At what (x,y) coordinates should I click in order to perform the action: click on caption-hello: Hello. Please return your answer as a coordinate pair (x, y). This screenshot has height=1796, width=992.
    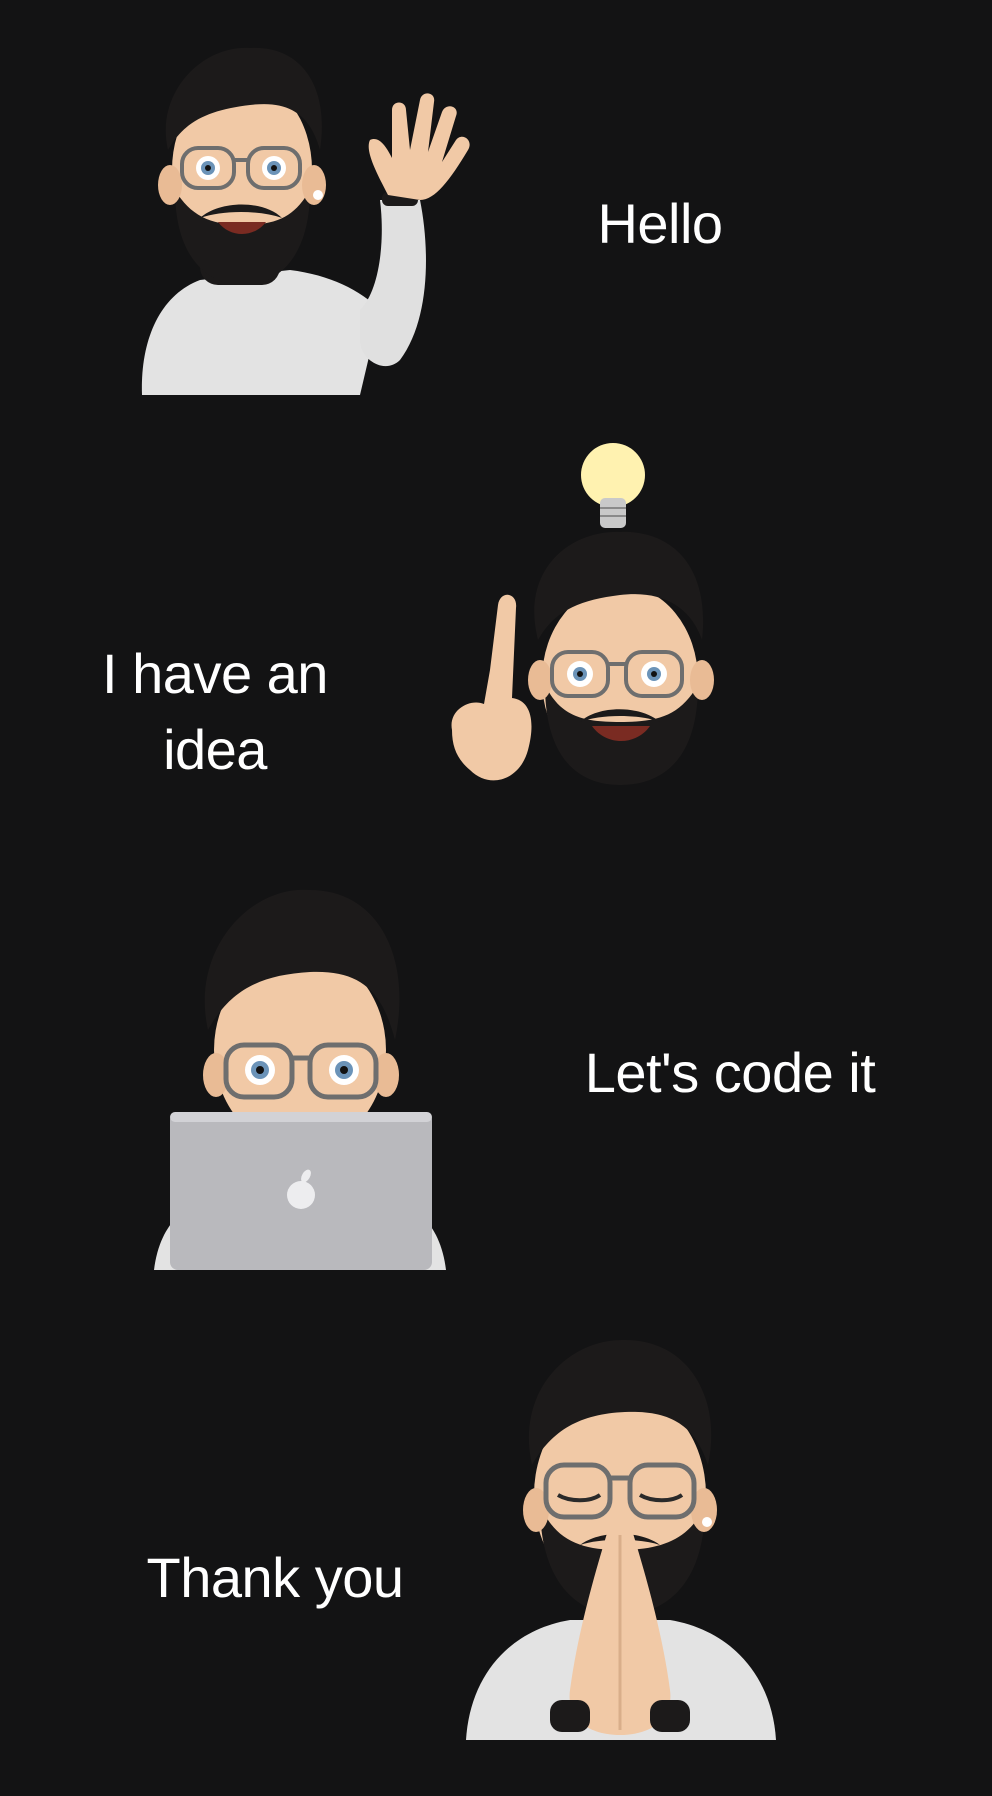
    Looking at the image, I should click on (660, 223).